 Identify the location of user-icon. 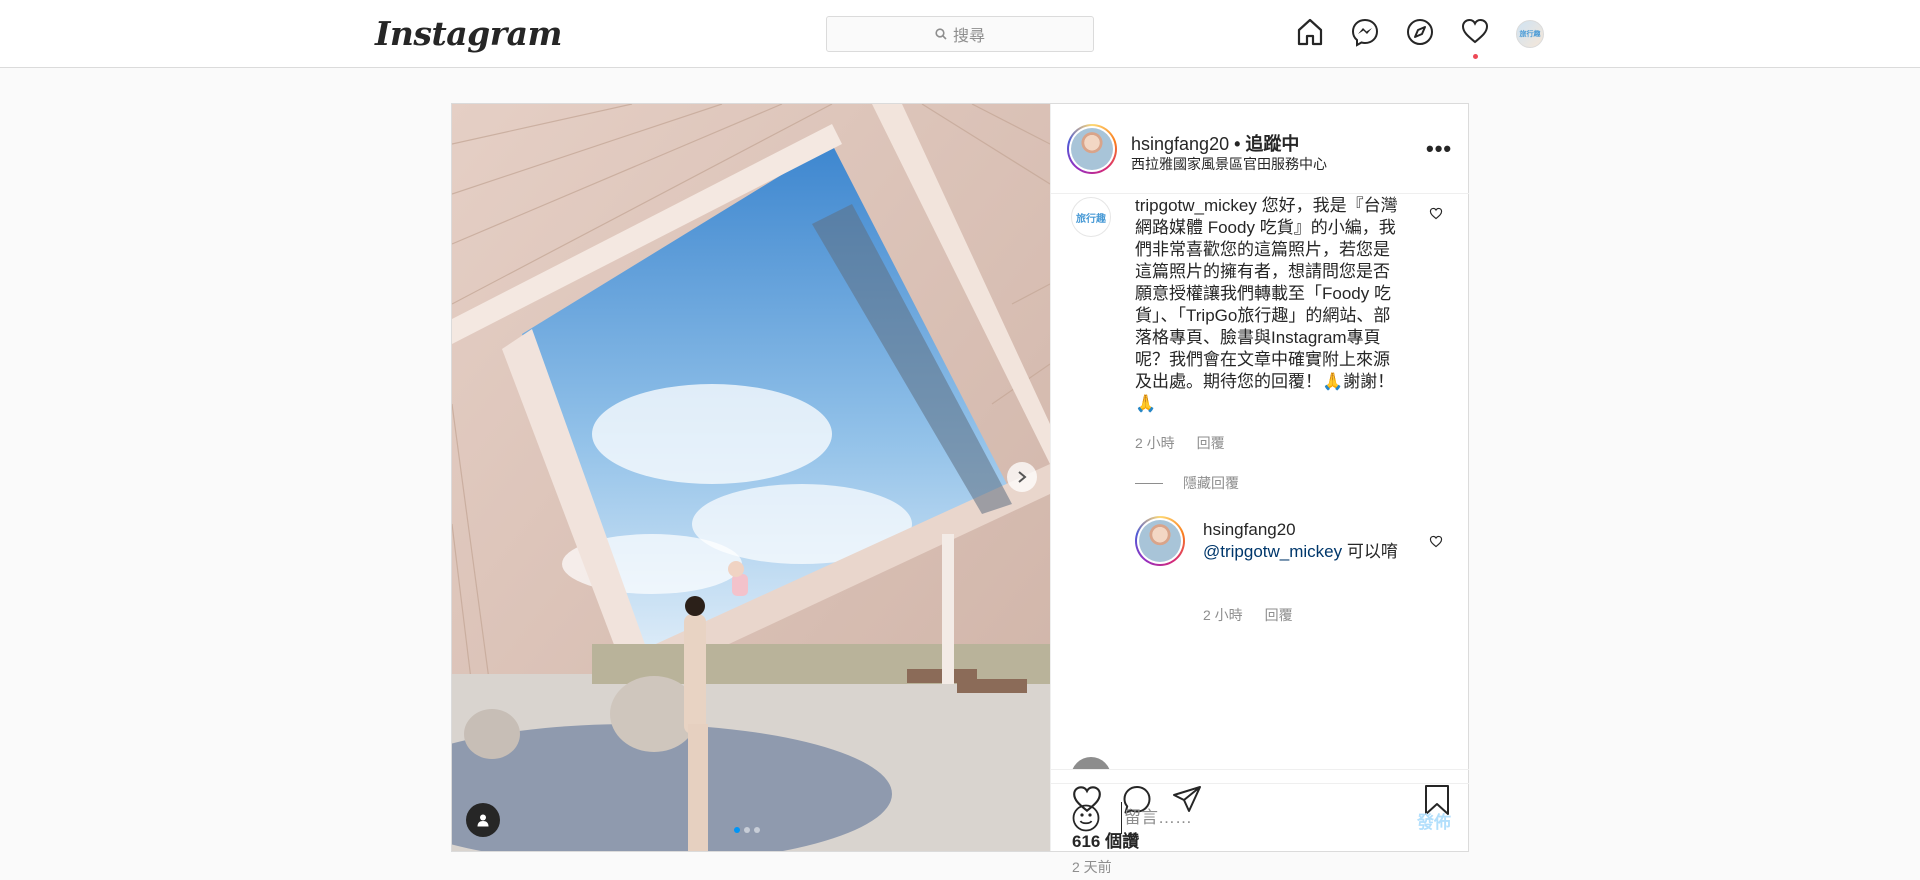
(483, 820).